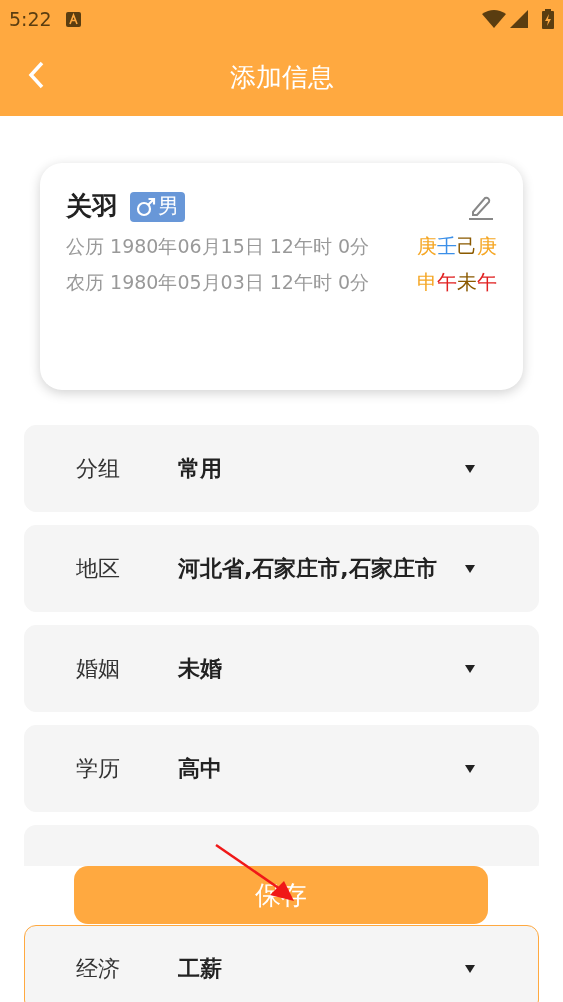  Describe the element at coordinates (281, 668) in the screenshot. I see `form-row: 婚姻 未婚` at that location.